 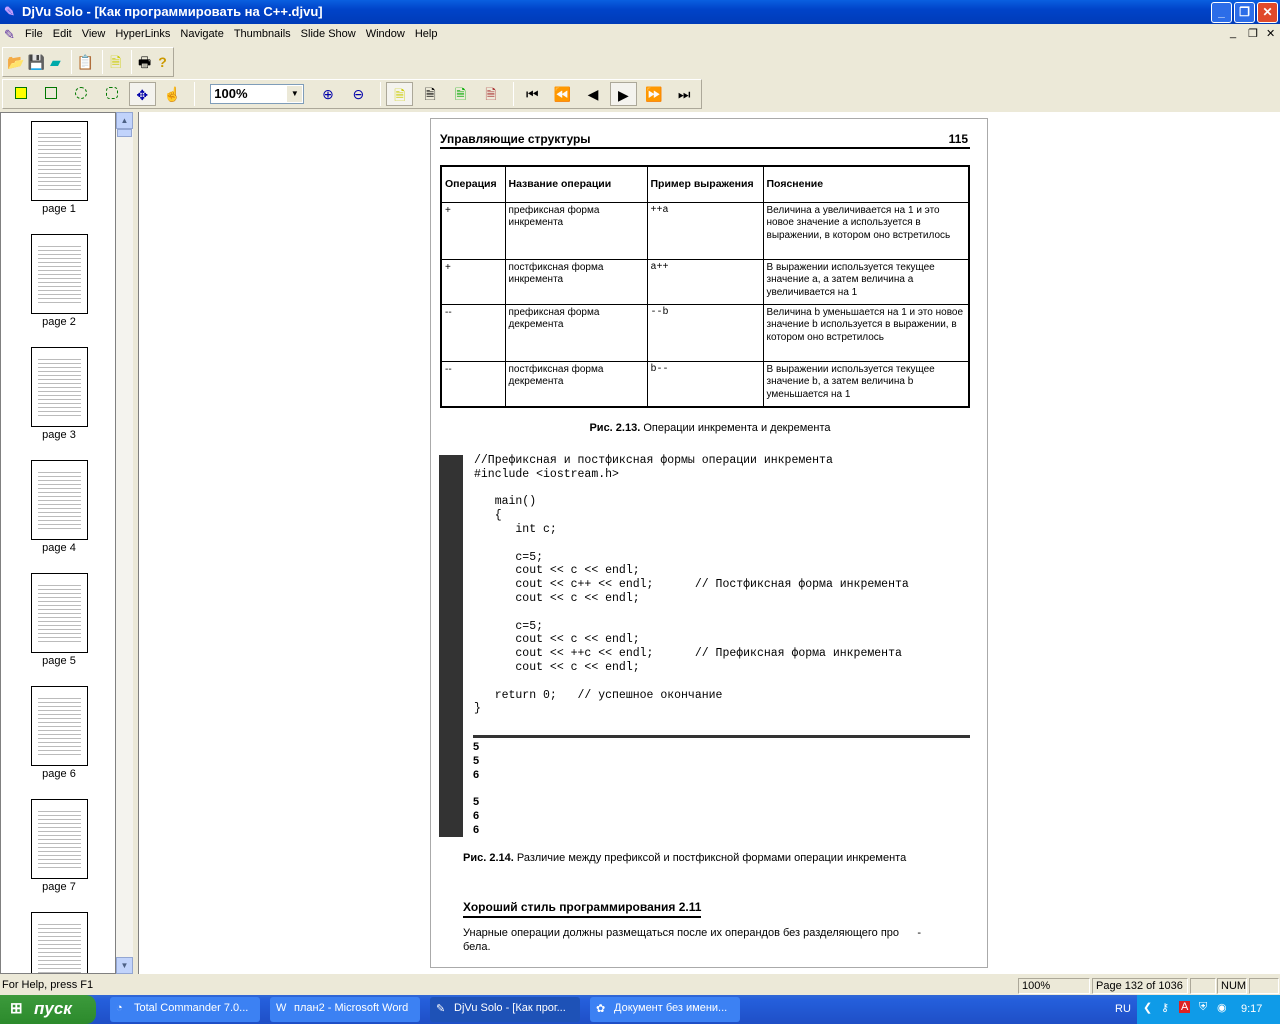 What do you see at coordinates (1197, 1009) in the screenshot?
I see `system-tray: RU ❮ ⚷ A ⛨ ◉ 9:17` at bounding box center [1197, 1009].